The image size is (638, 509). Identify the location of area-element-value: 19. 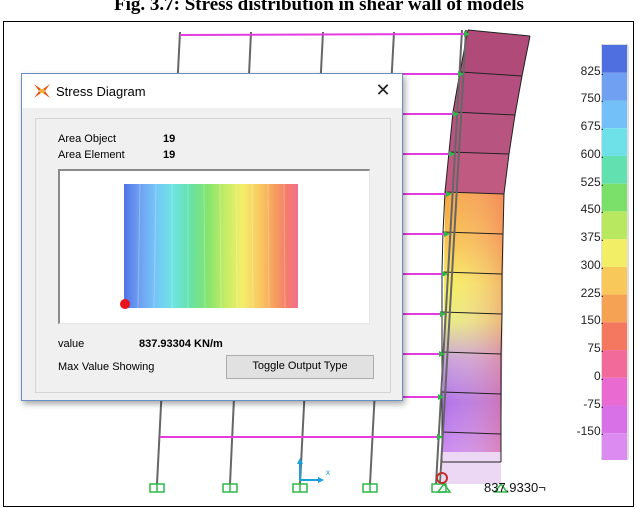
(169, 155).